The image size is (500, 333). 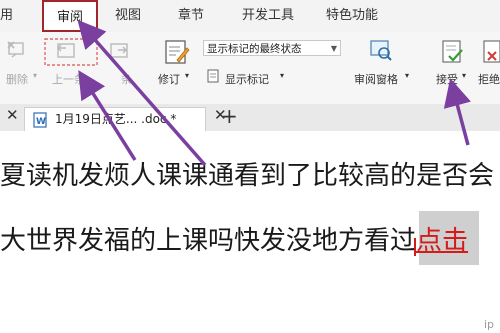 I want to click on document-tab-strip: ✕ W 1月19日点艺... .doc * ✕ +, so click(x=250, y=118).